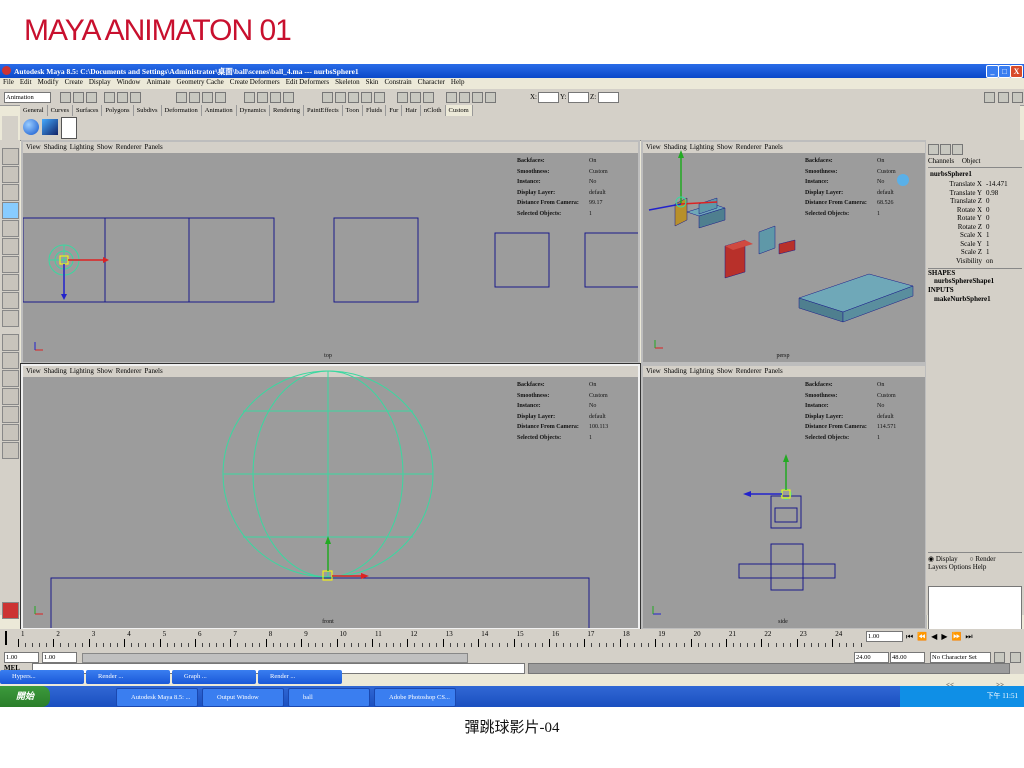 This screenshot has width=1024, height=768. What do you see at coordinates (25, 696) in the screenshot?
I see `start-button: 開始` at bounding box center [25, 696].